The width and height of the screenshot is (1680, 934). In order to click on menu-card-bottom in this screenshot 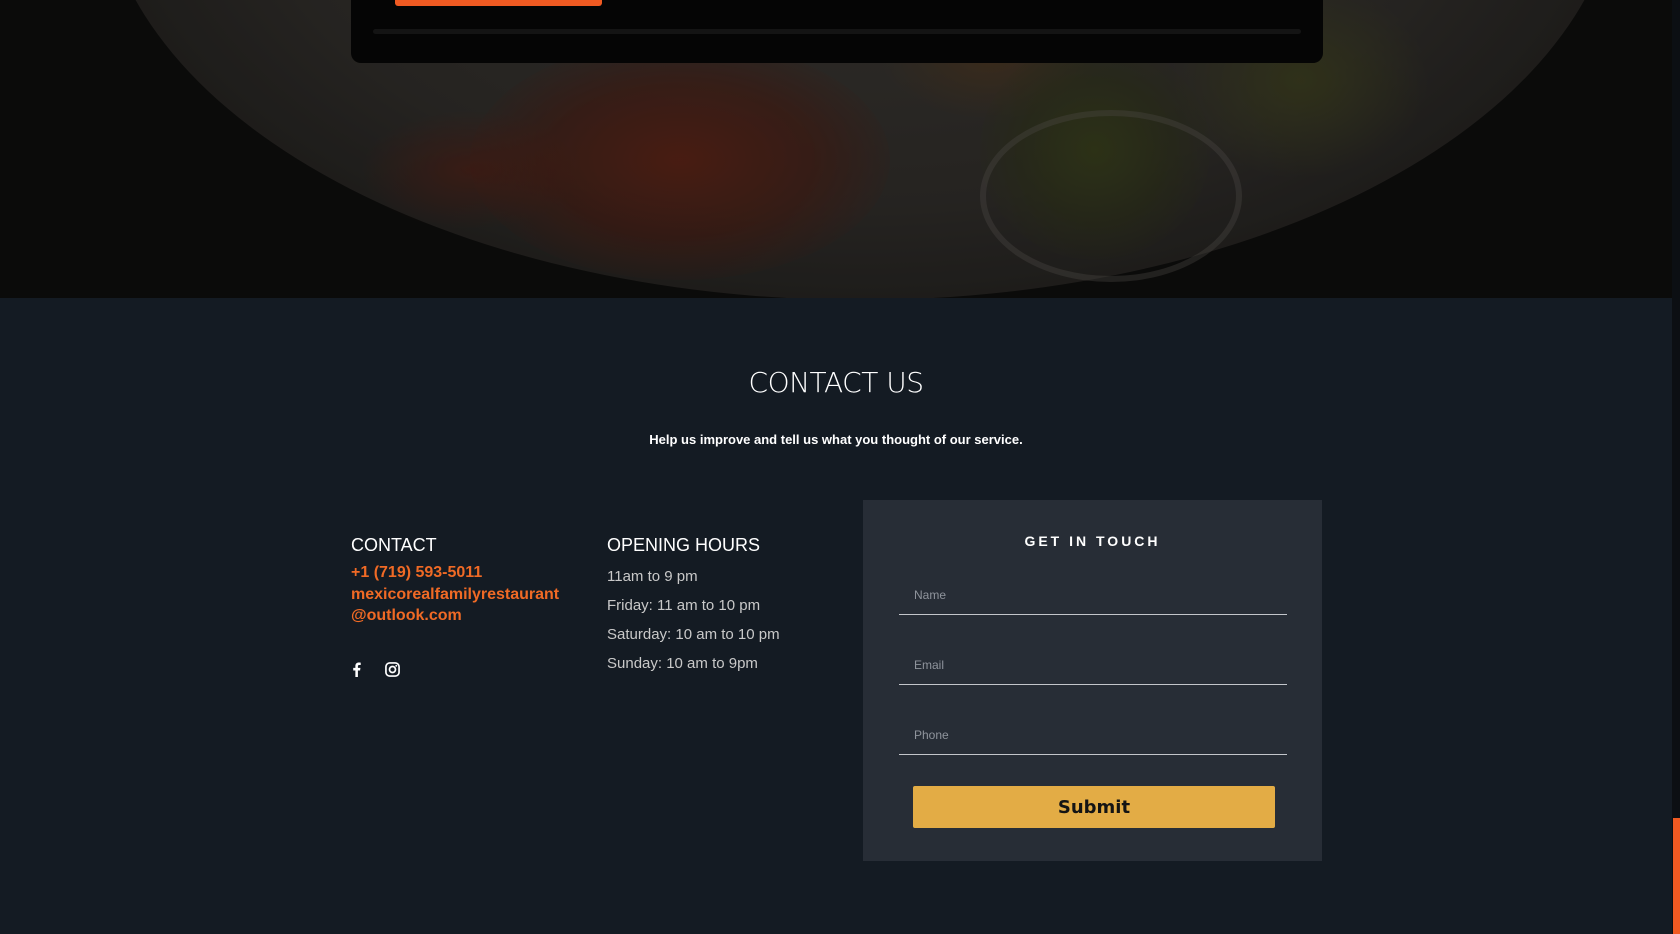, I will do `click(837, 31)`.